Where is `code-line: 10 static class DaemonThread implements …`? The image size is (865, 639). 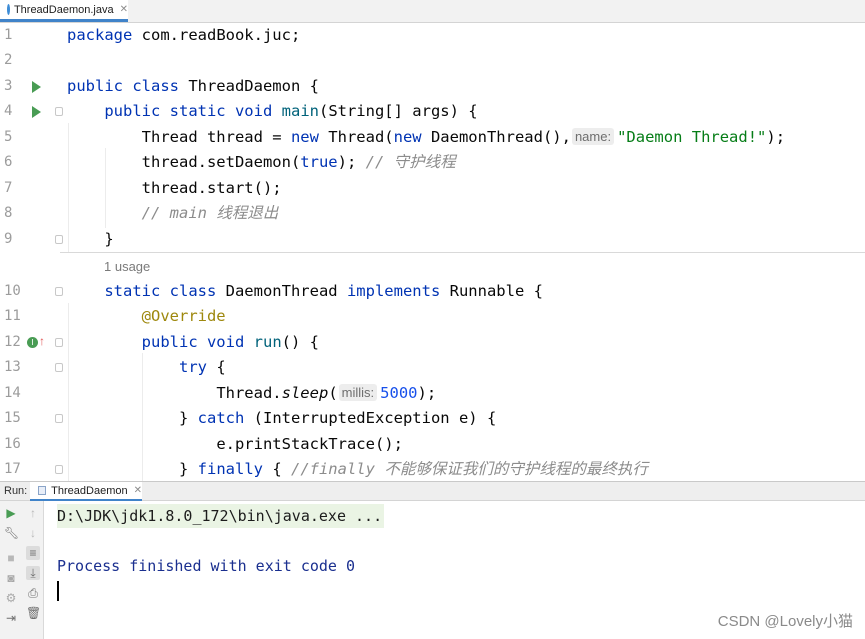
code-line: 10 static class DaemonThread implements … is located at coordinates (432, 291).